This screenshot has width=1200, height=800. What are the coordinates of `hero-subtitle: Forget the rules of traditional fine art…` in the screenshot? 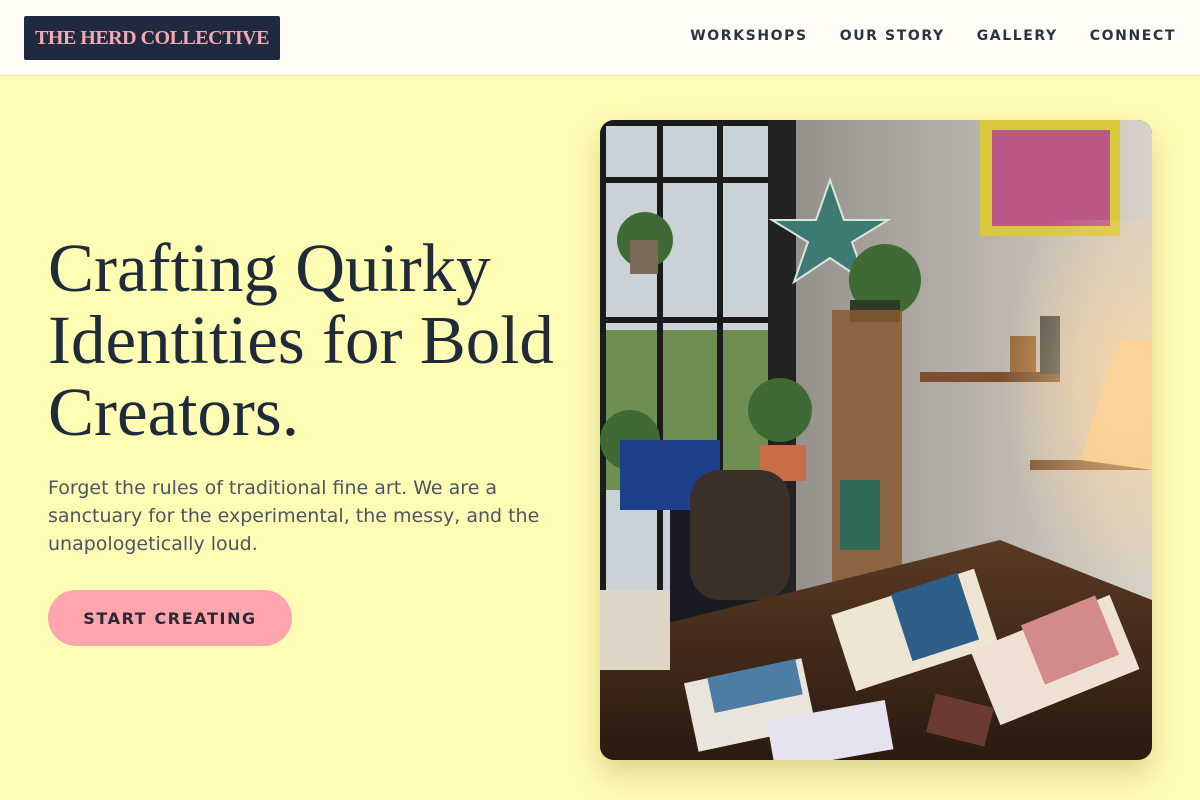 It's located at (294, 516).